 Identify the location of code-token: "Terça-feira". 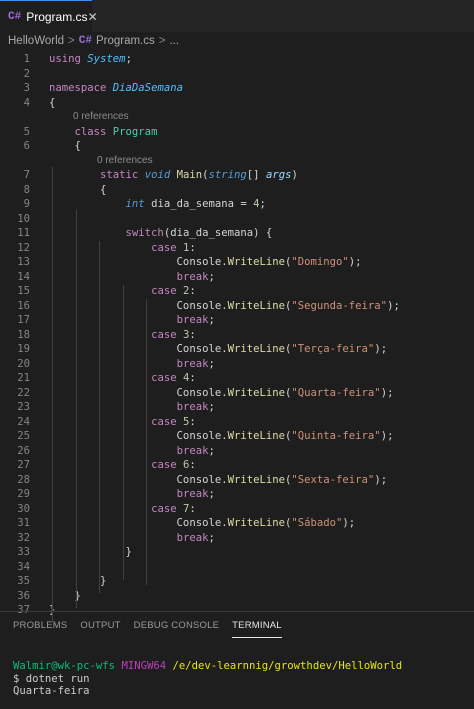
(333, 349).